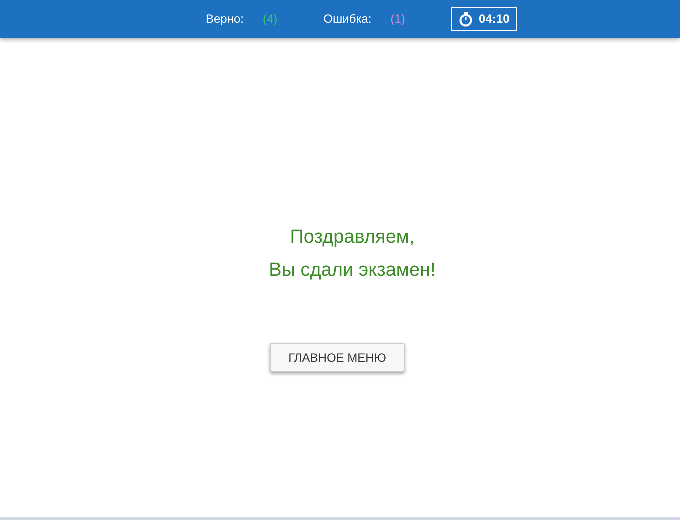 The width and height of the screenshot is (680, 520). I want to click on congrats-text: Поздравляем,, so click(352, 238).